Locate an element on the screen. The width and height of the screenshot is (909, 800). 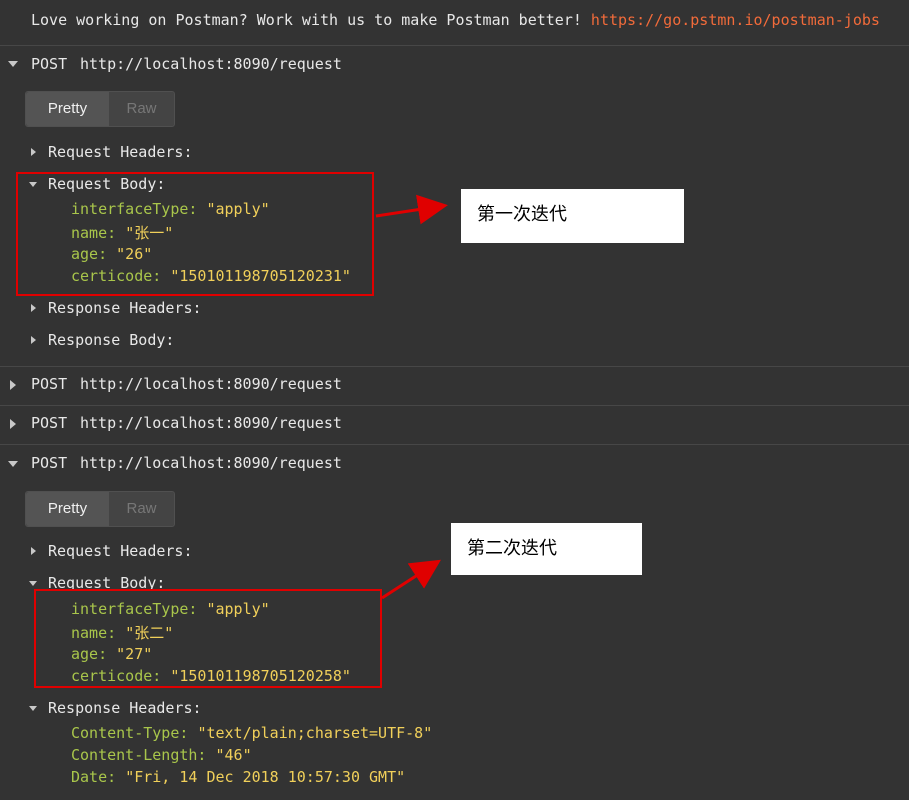
annotation-second-iteration: 第二次迭代 is located at coordinates (546, 549).